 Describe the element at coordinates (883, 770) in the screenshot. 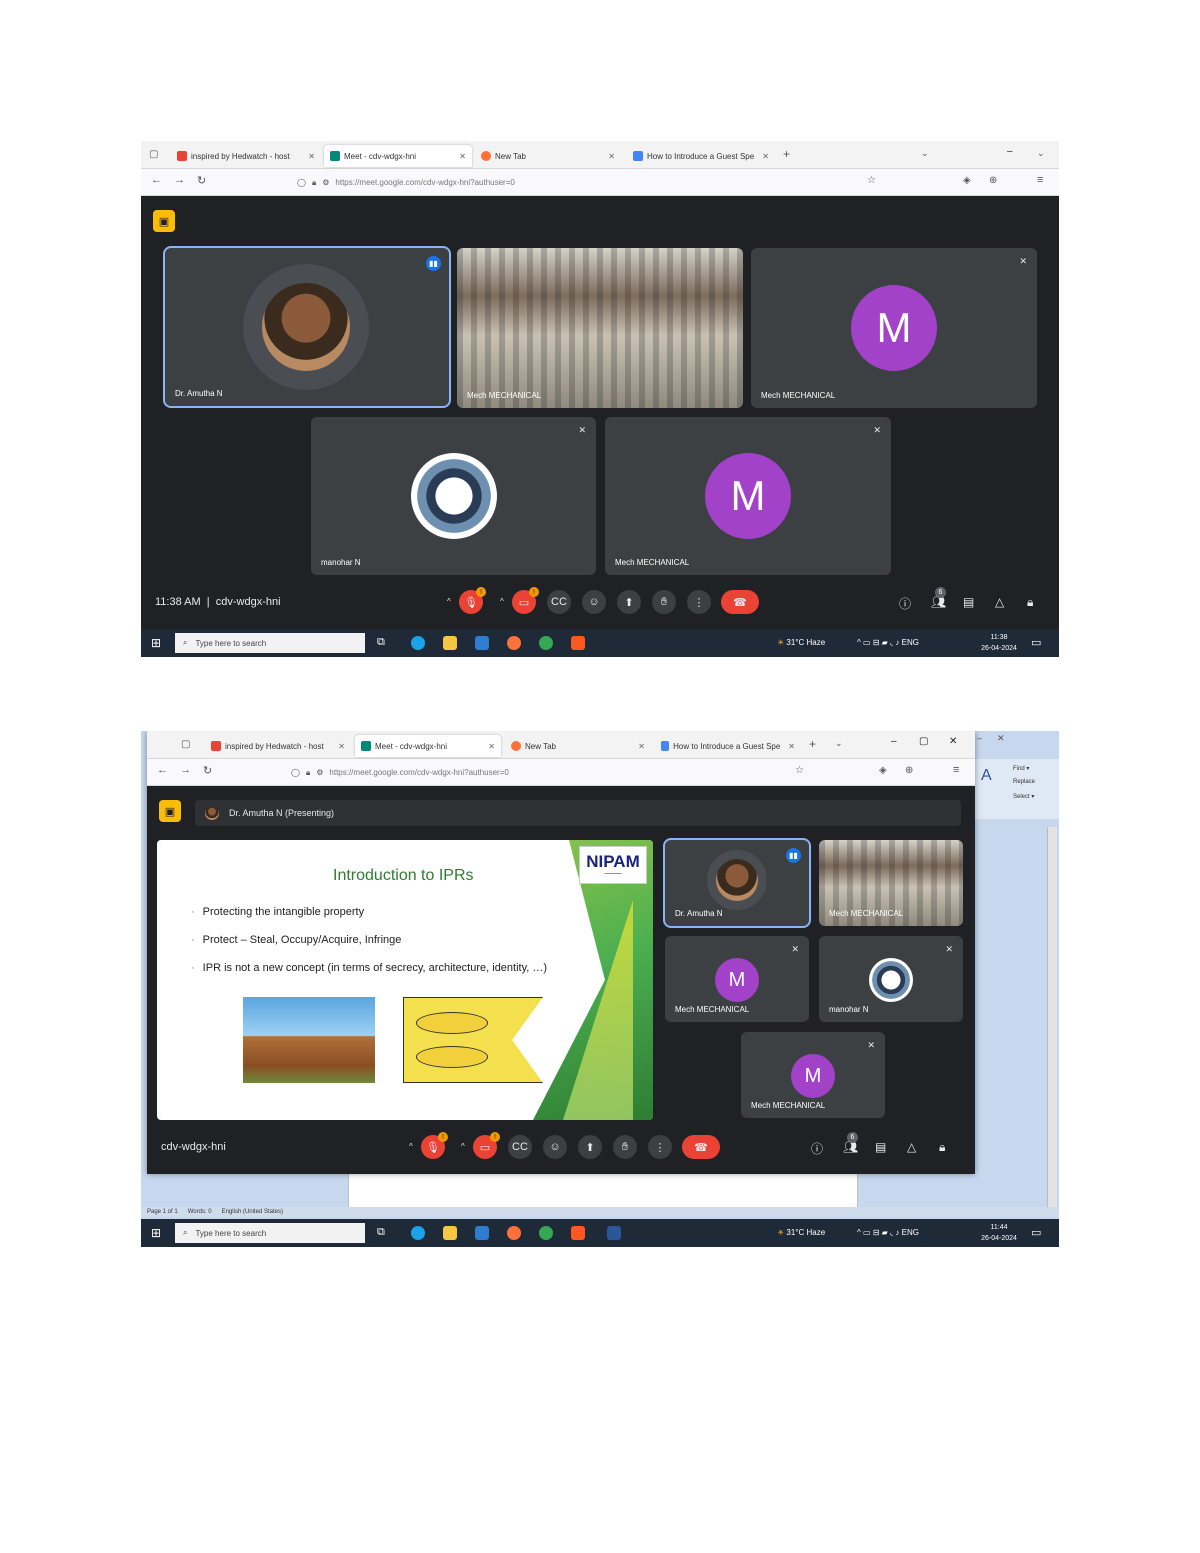

I see `pocket-icon: ◈` at that location.